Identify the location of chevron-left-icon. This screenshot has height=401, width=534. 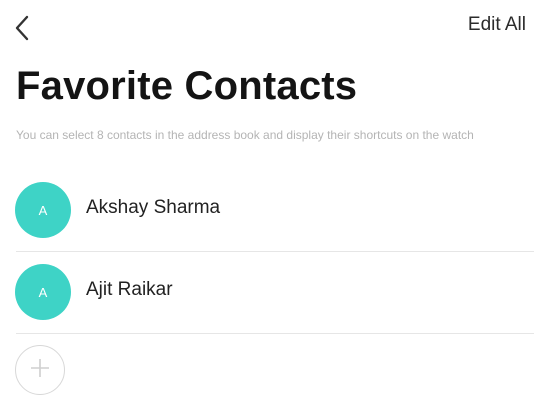
(22, 28).